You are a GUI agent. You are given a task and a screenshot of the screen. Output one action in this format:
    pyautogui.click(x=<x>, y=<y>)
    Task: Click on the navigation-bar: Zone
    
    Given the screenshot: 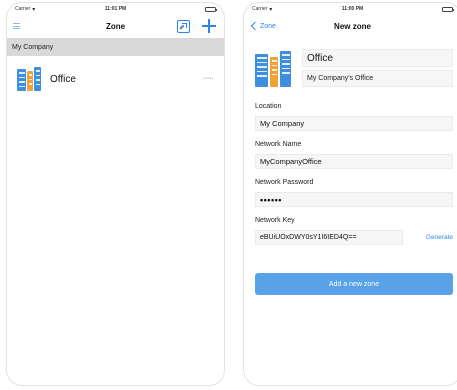 What is the action you would take?
    pyautogui.click(x=115, y=26)
    